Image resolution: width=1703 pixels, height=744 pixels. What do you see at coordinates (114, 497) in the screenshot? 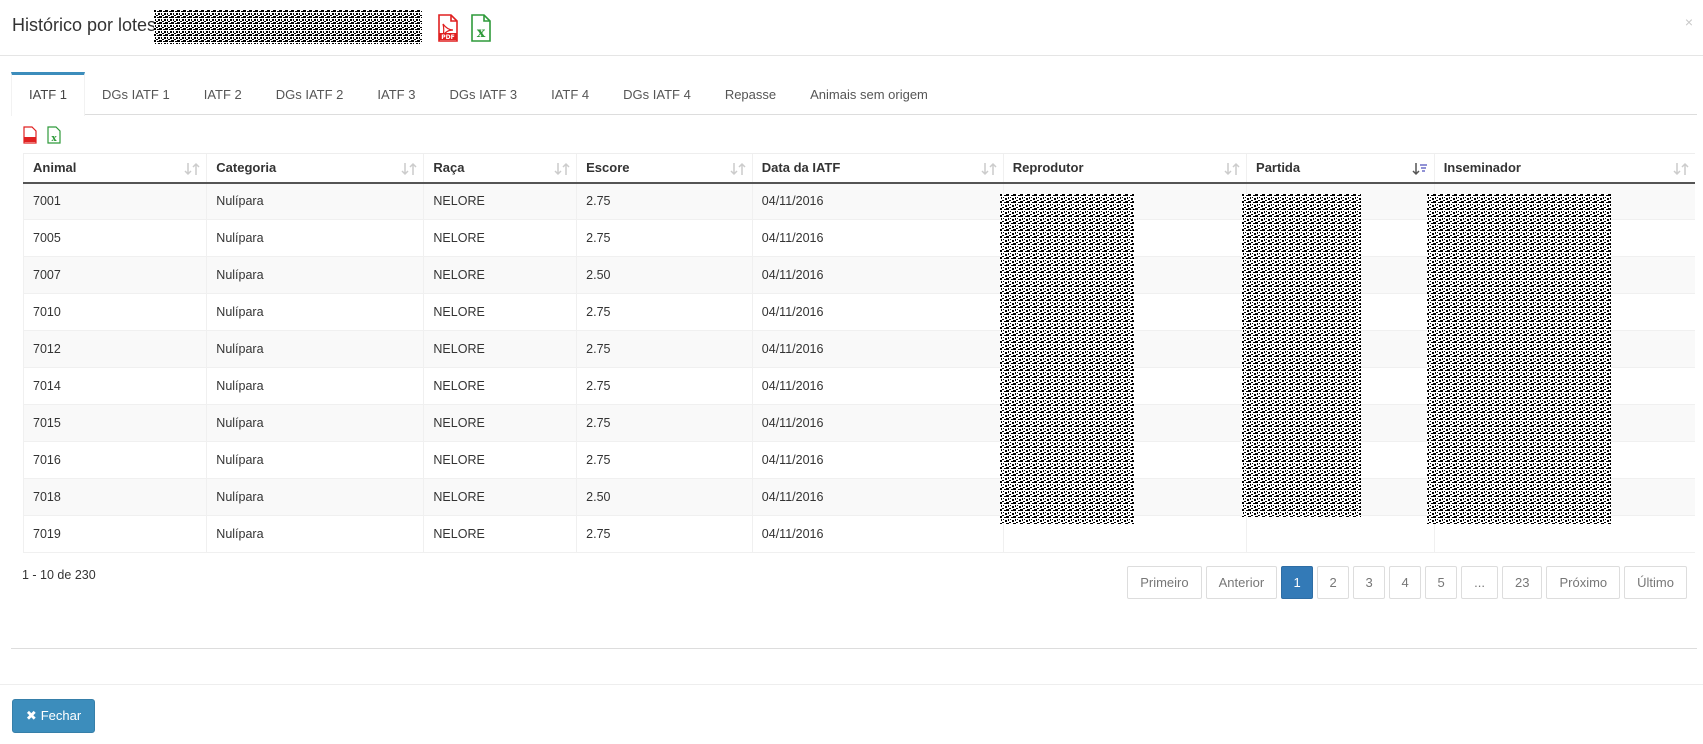
I see `cell-animal: 7018` at bounding box center [114, 497].